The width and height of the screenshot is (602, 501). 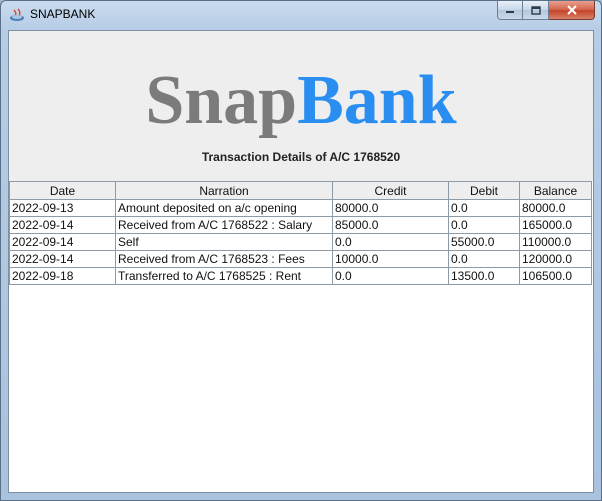 What do you see at coordinates (221, 100) in the screenshot?
I see `logo-snap-text: Snap` at bounding box center [221, 100].